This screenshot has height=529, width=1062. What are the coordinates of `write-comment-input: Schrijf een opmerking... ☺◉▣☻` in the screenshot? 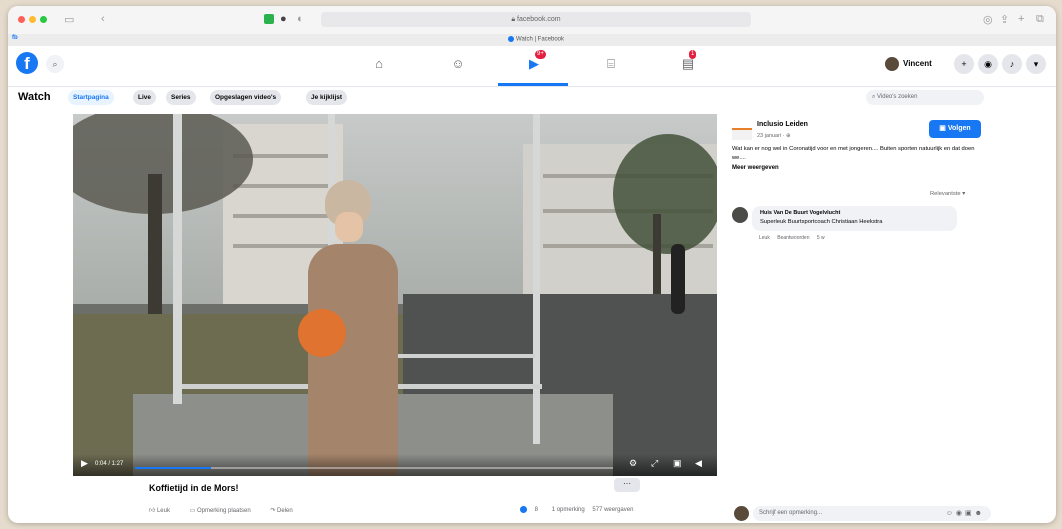 It's located at (872, 513).